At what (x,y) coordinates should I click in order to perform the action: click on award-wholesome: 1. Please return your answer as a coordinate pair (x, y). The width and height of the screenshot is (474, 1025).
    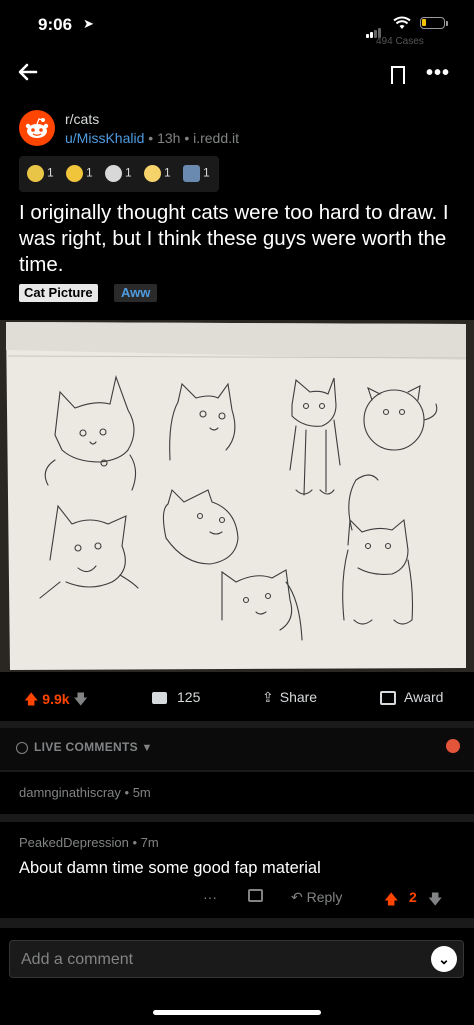
    Looking at the image, I should click on (118, 173).